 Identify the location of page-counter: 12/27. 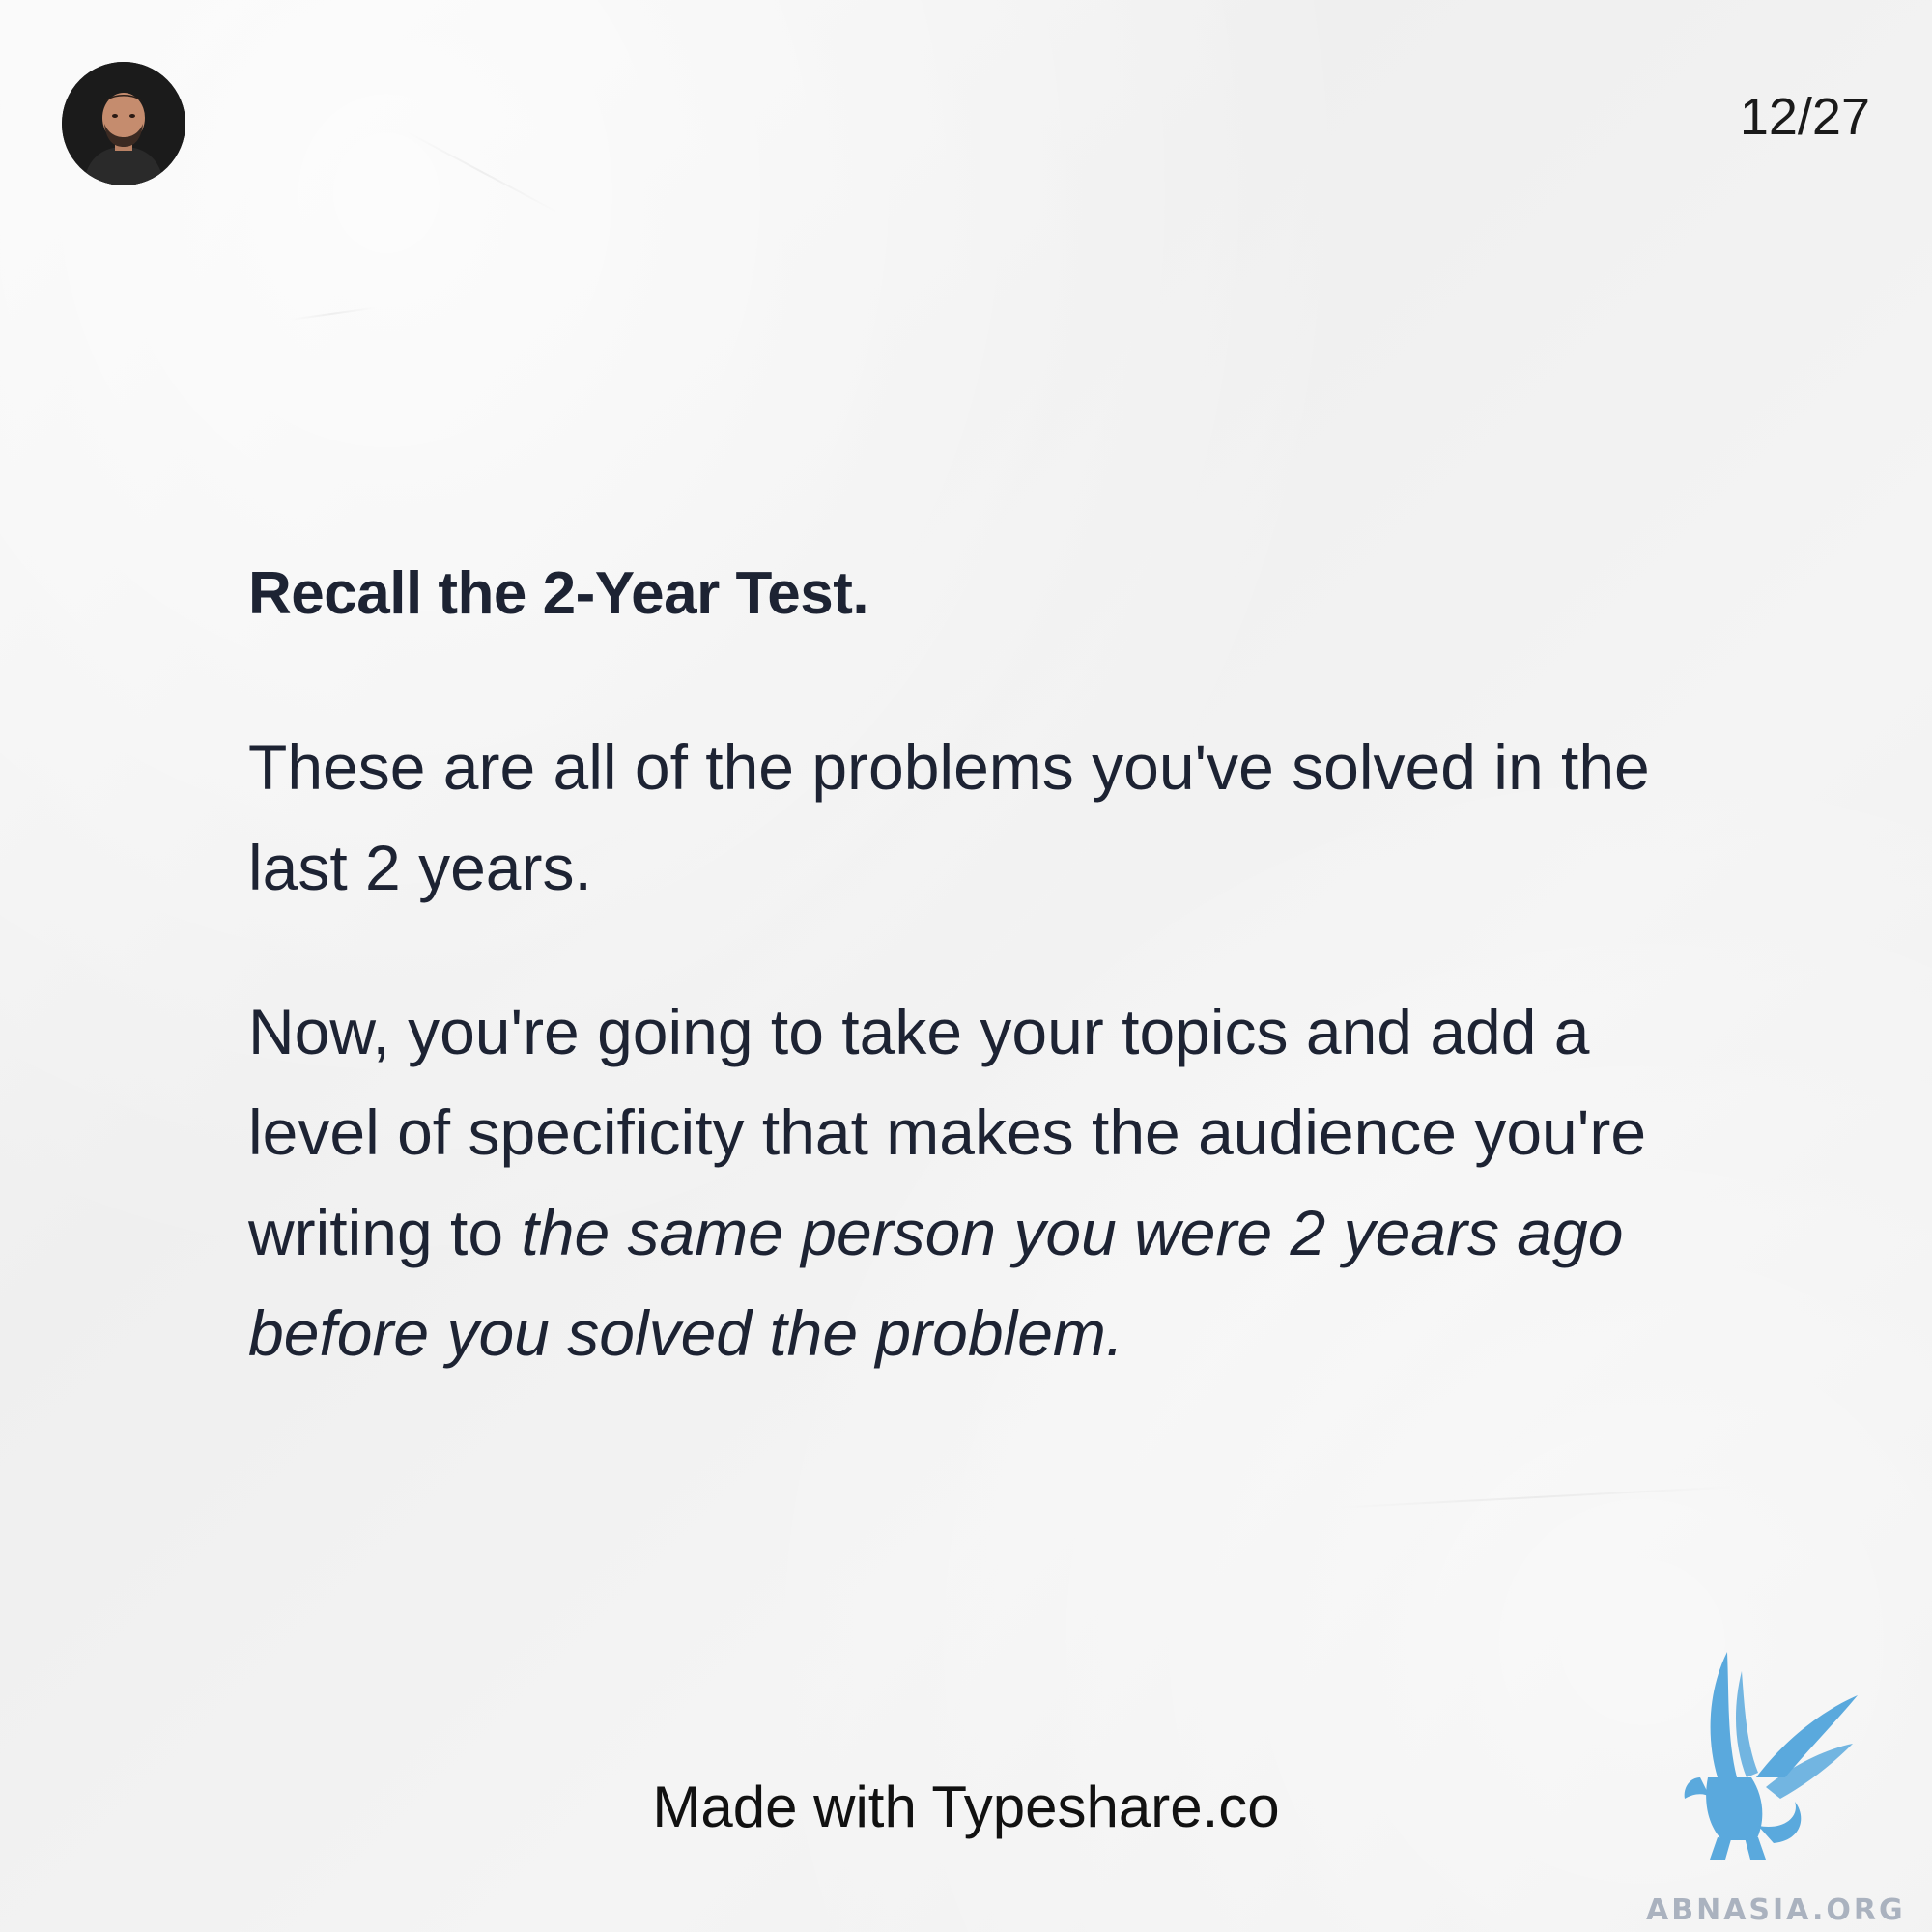
(1804, 117).